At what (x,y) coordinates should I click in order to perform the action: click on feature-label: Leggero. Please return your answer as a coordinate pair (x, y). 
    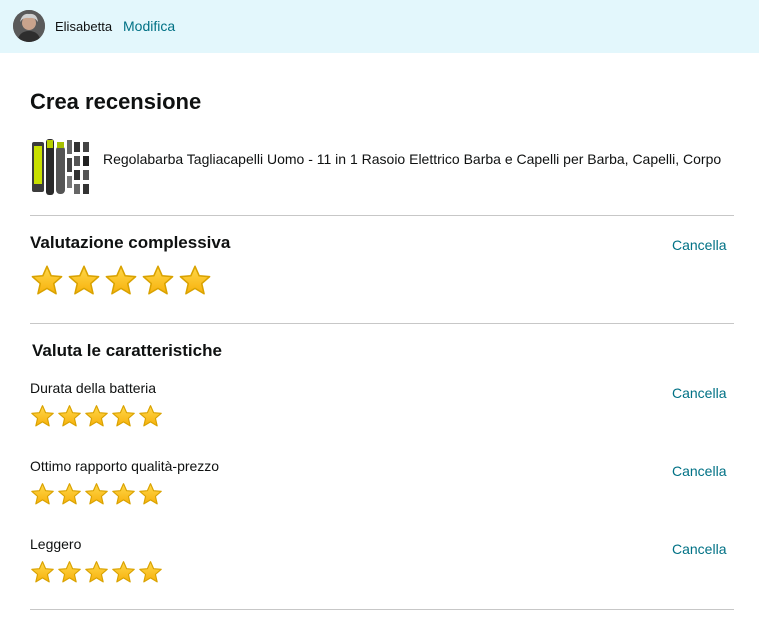
    Looking at the image, I should click on (56, 544).